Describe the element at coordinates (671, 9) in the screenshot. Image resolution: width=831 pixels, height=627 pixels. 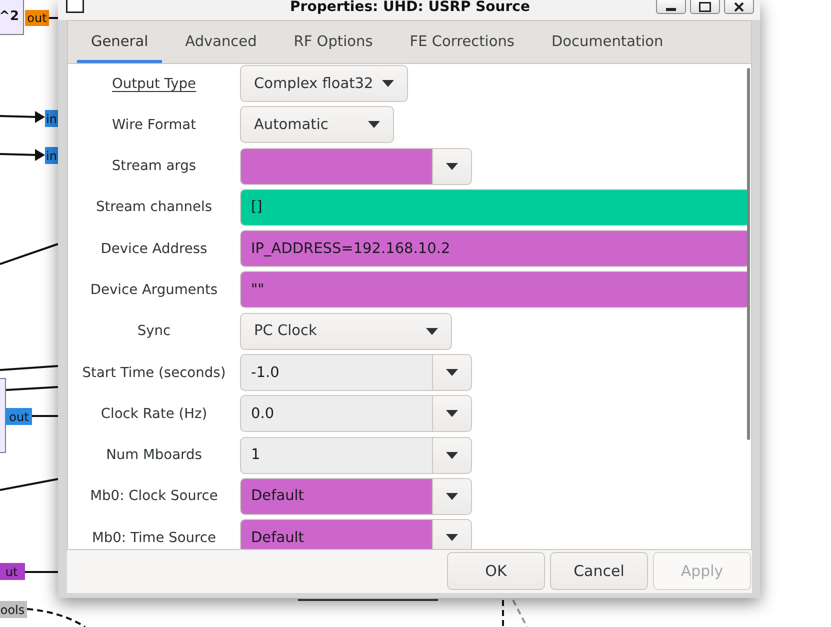
I see `minimize-icon` at that location.